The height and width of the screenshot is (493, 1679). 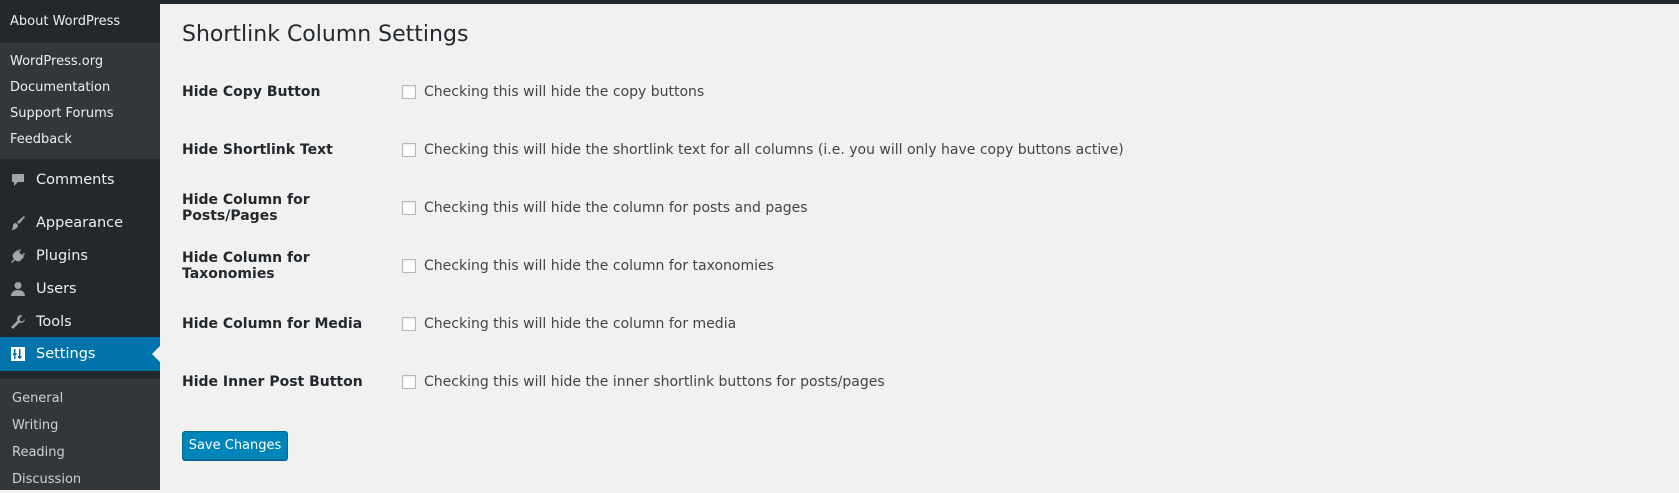 What do you see at coordinates (409, 324) in the screenshot?
I see `hide-column-media-checkbox` at bounding box center [409, 324].